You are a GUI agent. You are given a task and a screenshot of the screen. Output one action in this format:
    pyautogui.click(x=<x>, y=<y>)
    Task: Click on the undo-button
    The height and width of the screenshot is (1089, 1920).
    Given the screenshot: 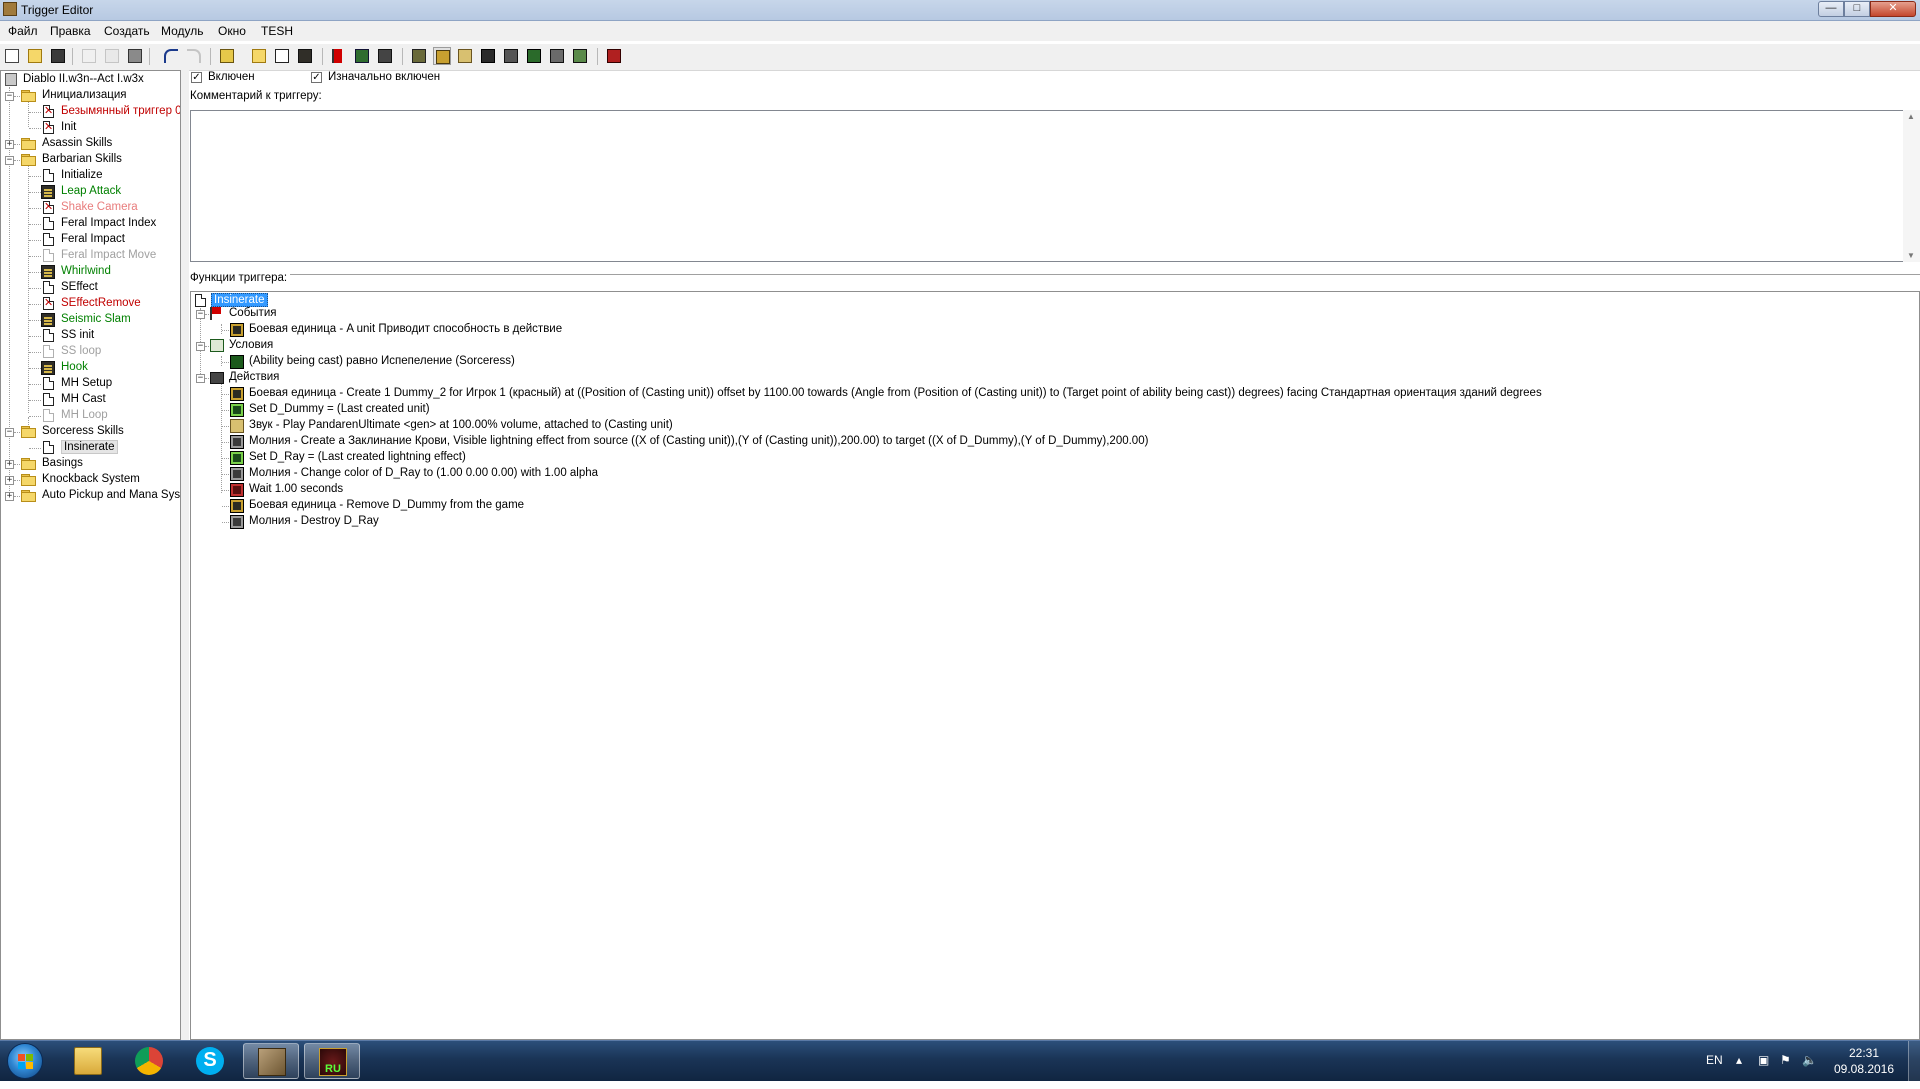 What is the action you would take?
    pyautogui.click(x=171, y=56)
    